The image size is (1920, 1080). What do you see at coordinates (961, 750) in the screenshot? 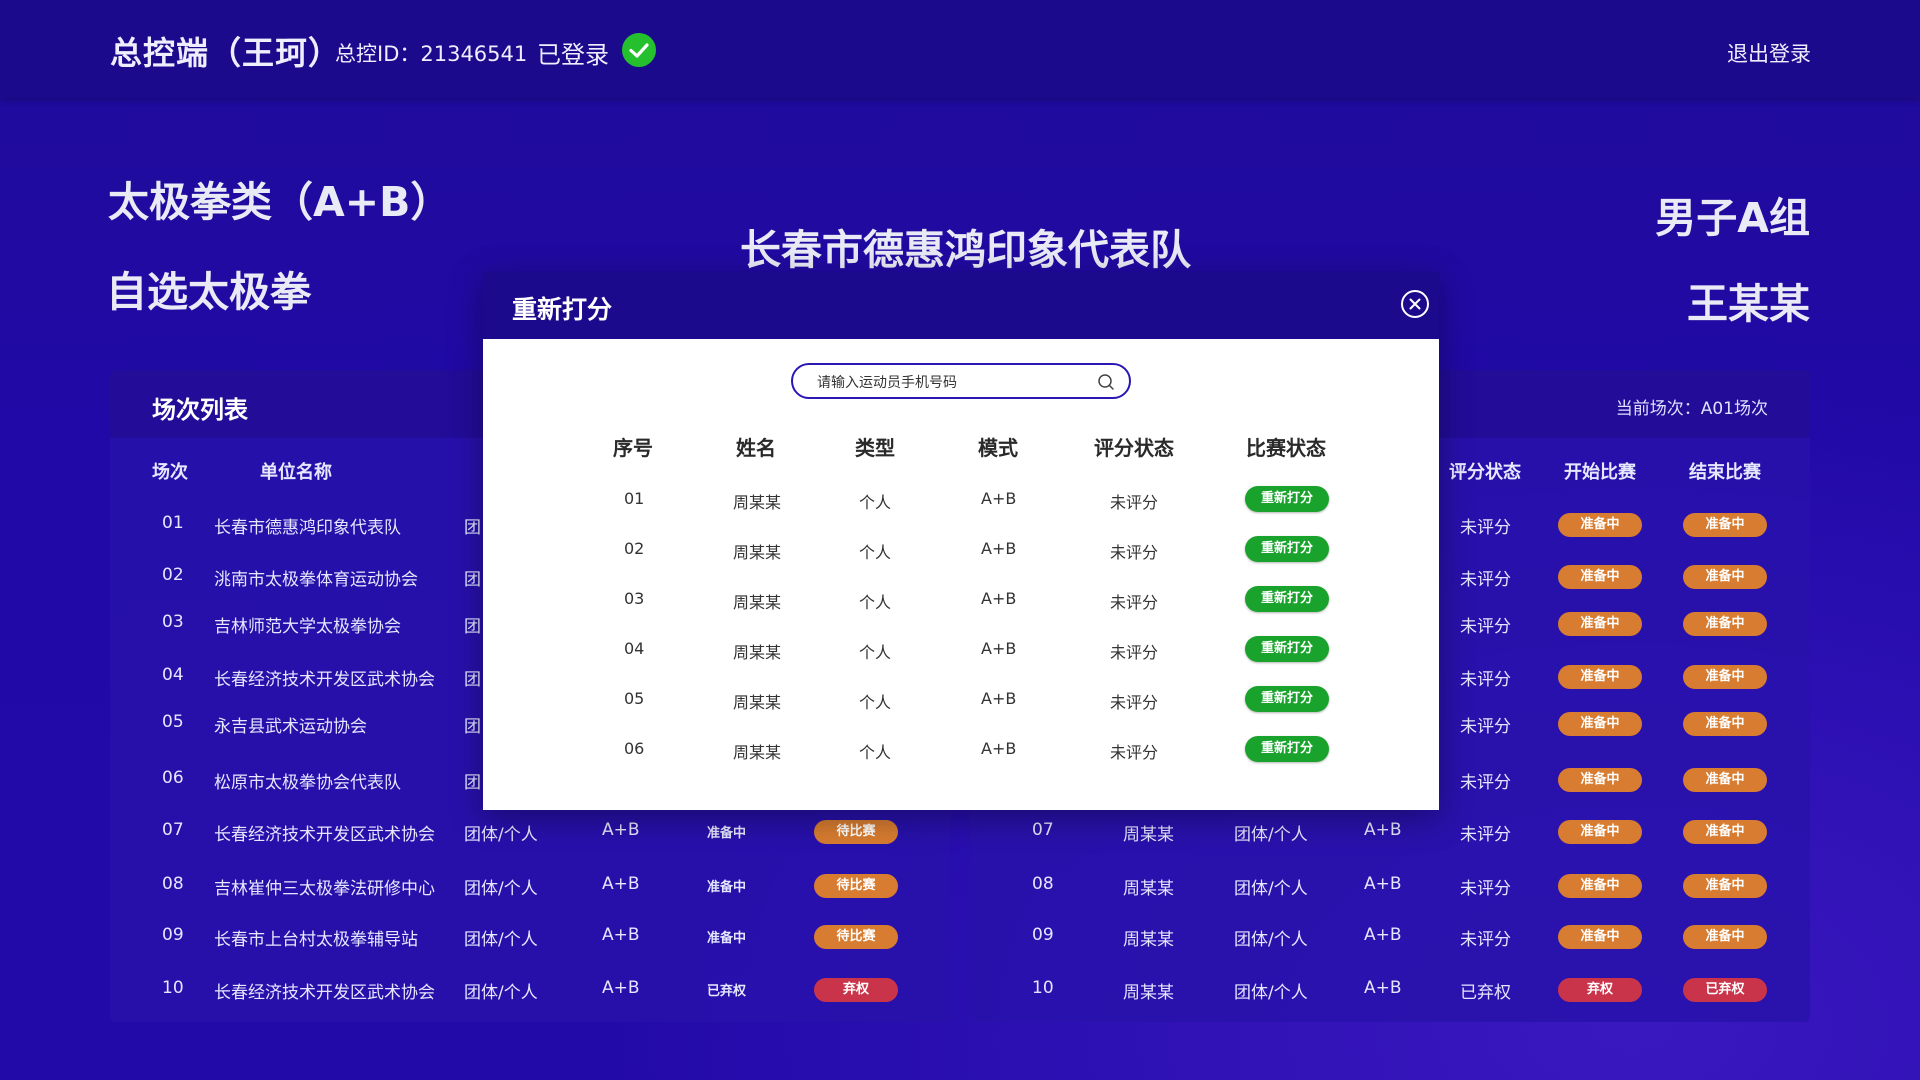
I see `table-row: 06 周某某 个人 A+B 未评分 重新打分` at bounding box center [961, 750].